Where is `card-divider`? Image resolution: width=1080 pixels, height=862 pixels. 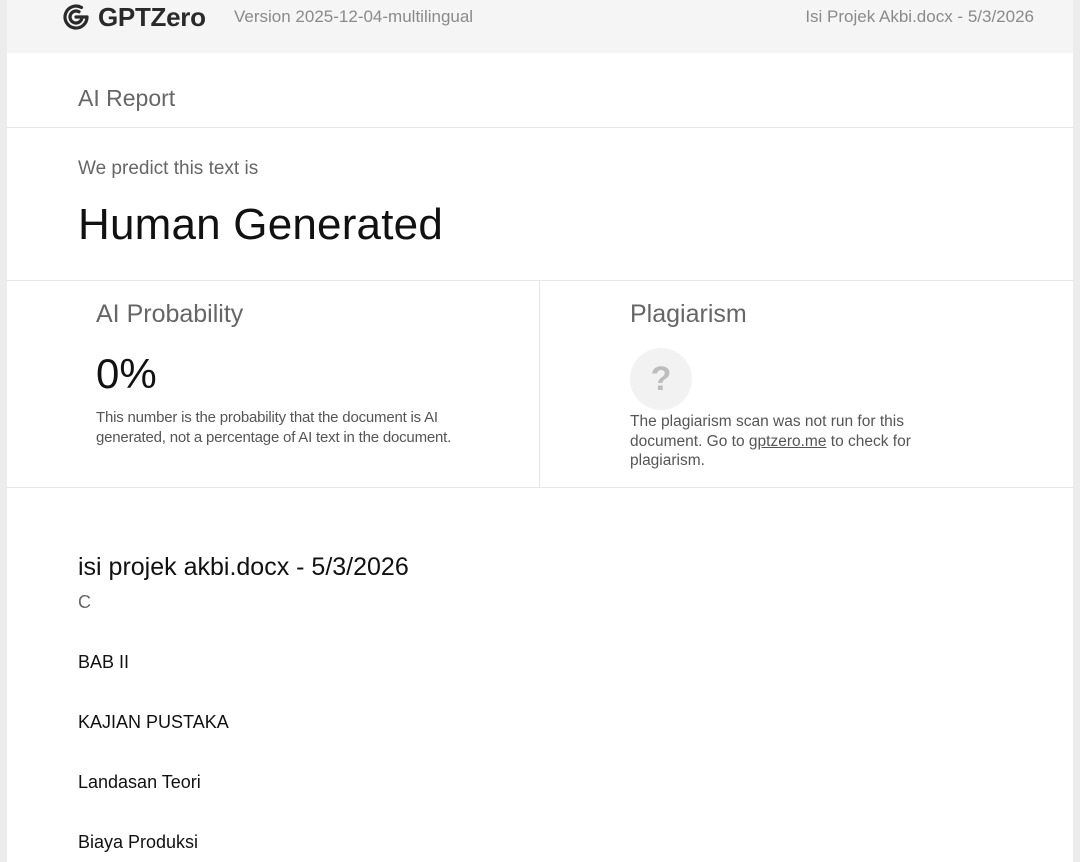
card-divider is located at coordinates (539, 384).